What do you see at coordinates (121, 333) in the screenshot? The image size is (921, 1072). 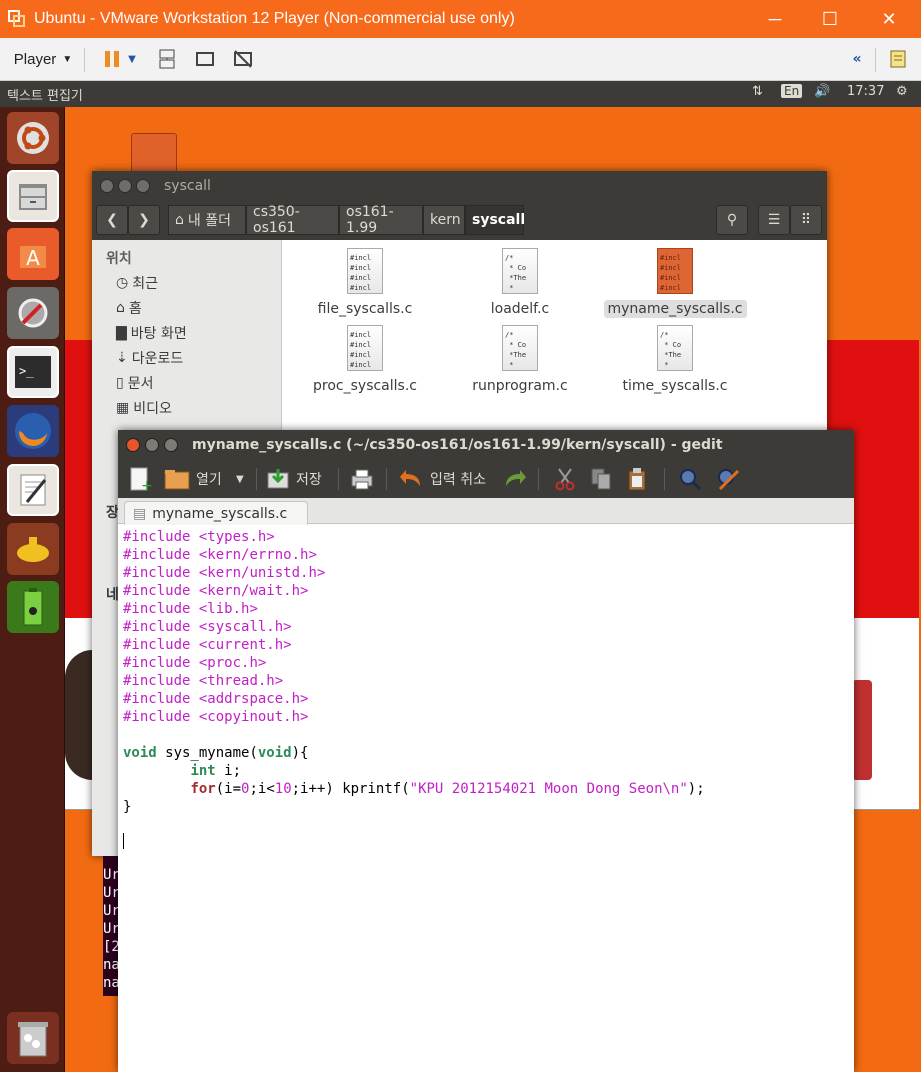 I see `folder-icon: ▇` at bounding box center [121, 333].